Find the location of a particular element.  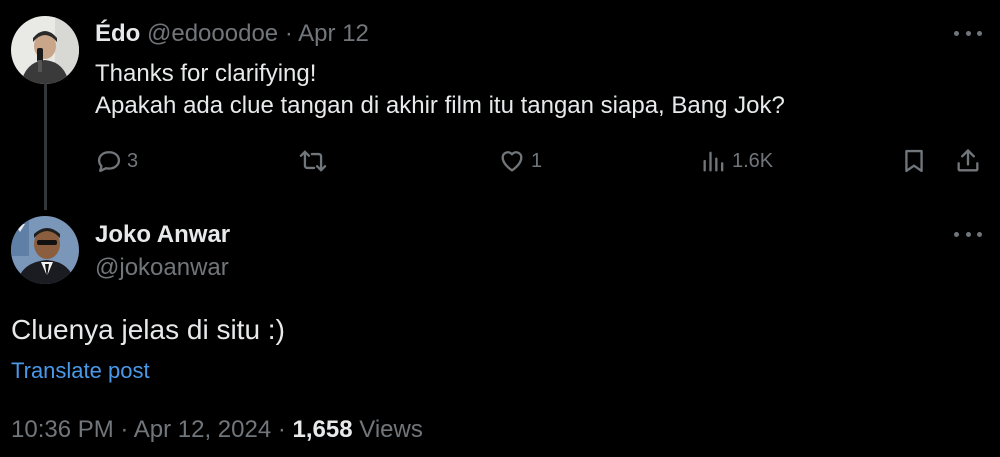

tweet-metadata: 10:36 PM · Apr 12, 2024 · 1,658 Views is located at coordinates (217, 430).